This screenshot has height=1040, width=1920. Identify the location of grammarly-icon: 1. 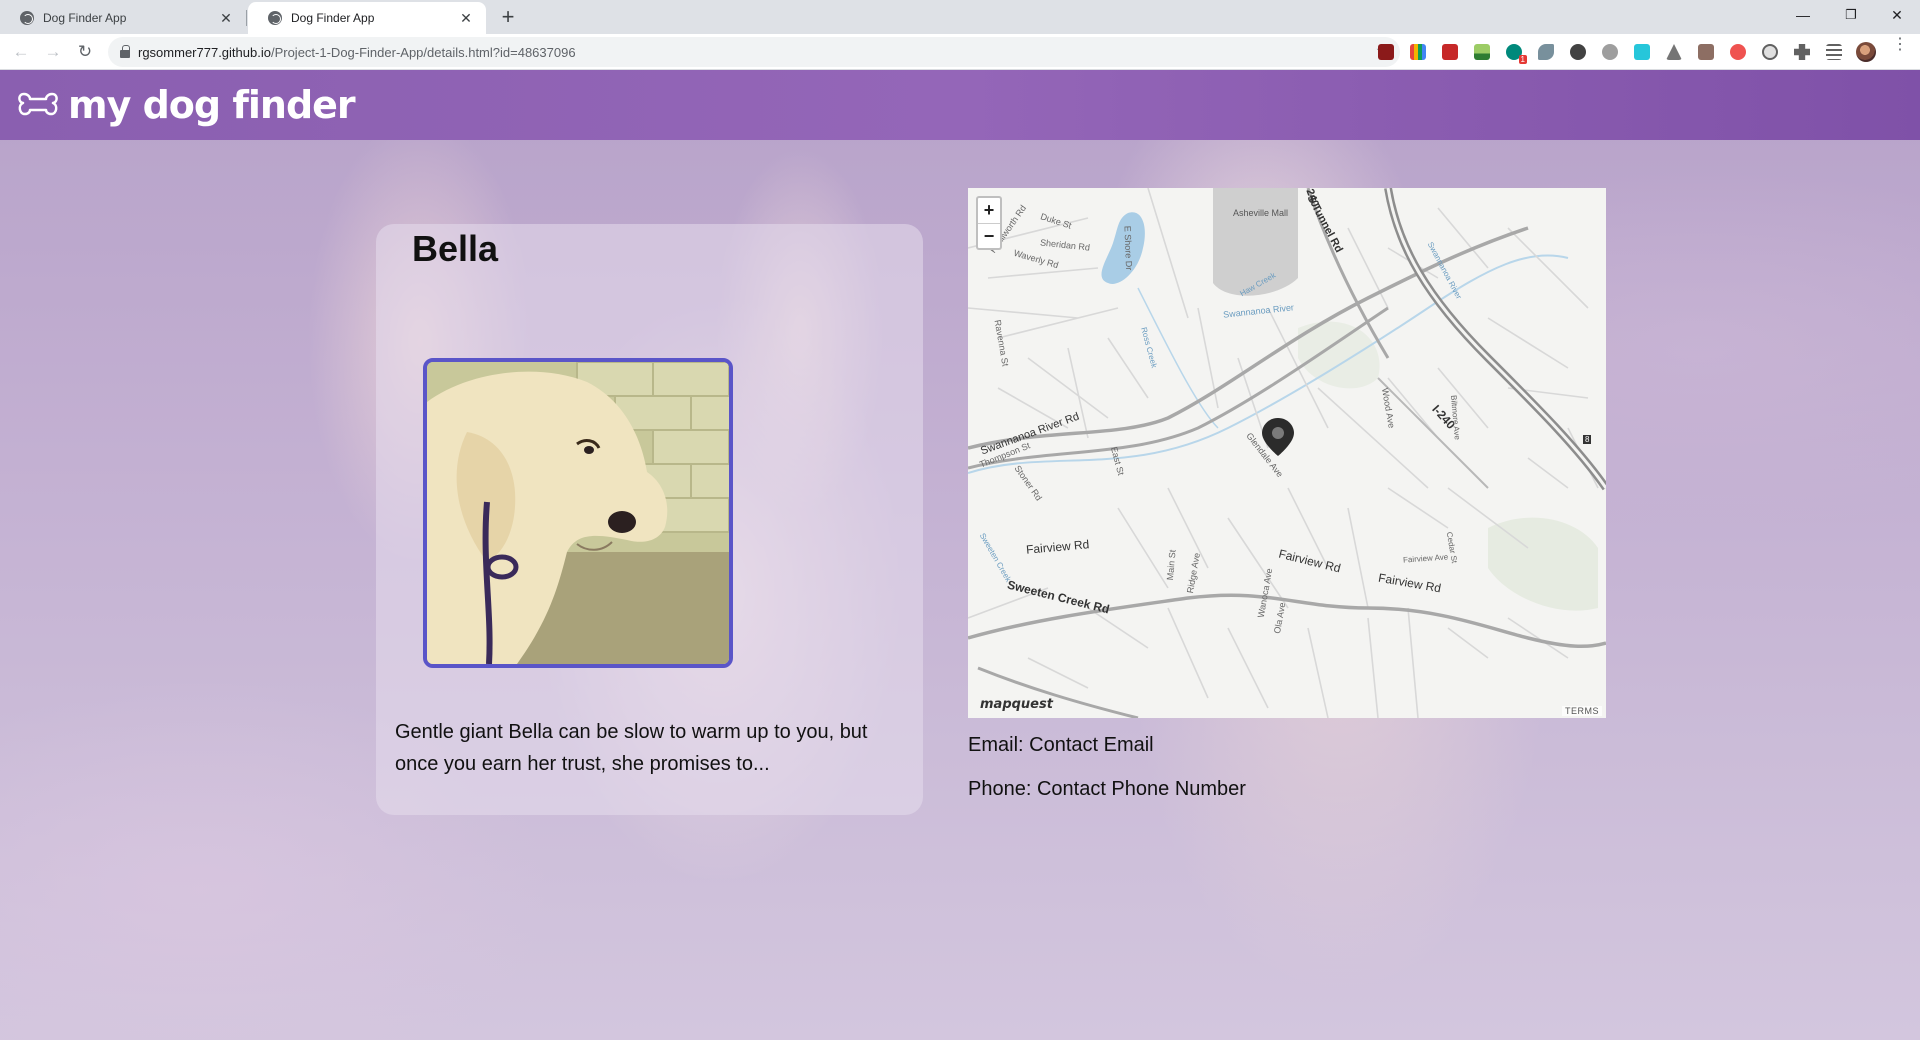
(1516, 54).